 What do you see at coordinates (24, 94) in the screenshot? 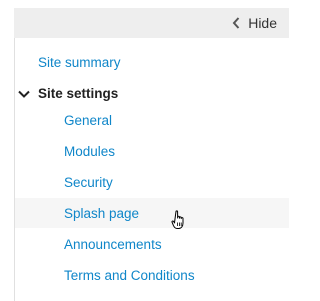
I see `chevron-down-icon` at bounding box center [24, 94].